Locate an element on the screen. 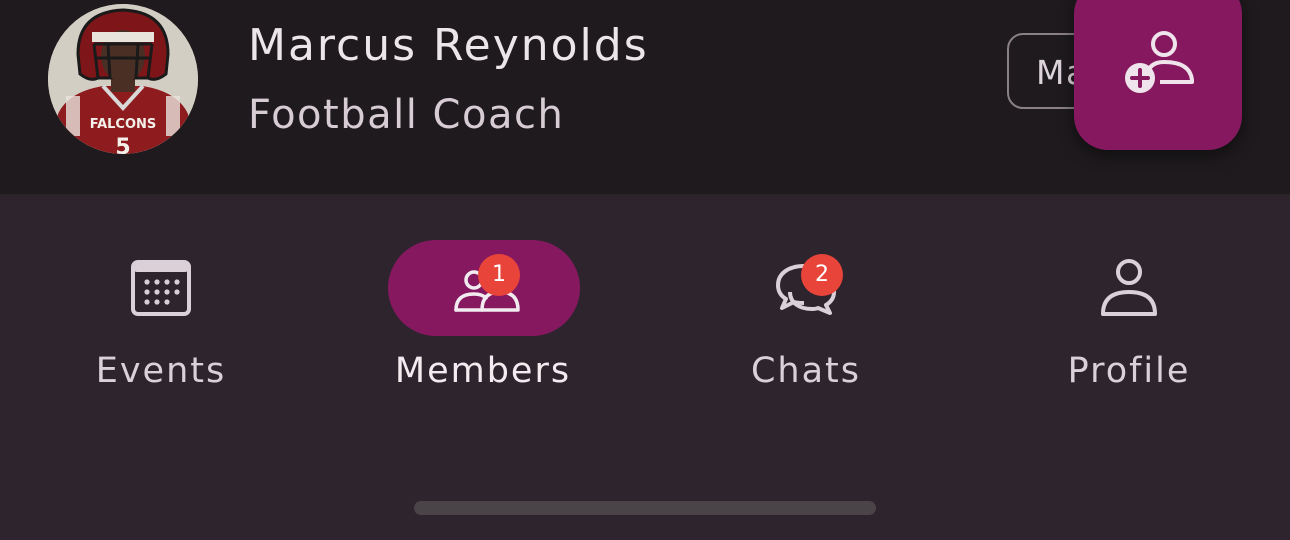 This screenshot has width=1290, height=540. nav-label-members: Members is located at coordinates (483, 371).